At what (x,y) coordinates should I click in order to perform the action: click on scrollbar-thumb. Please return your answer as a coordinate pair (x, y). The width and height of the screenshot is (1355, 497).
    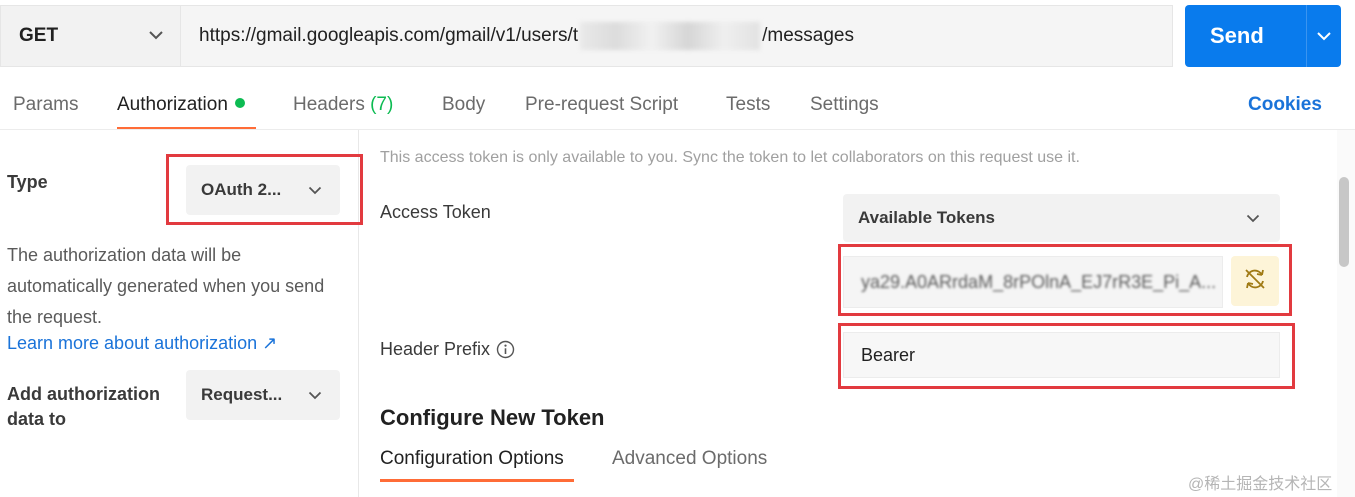
    Looking at the image, I should click on (1344, 222).